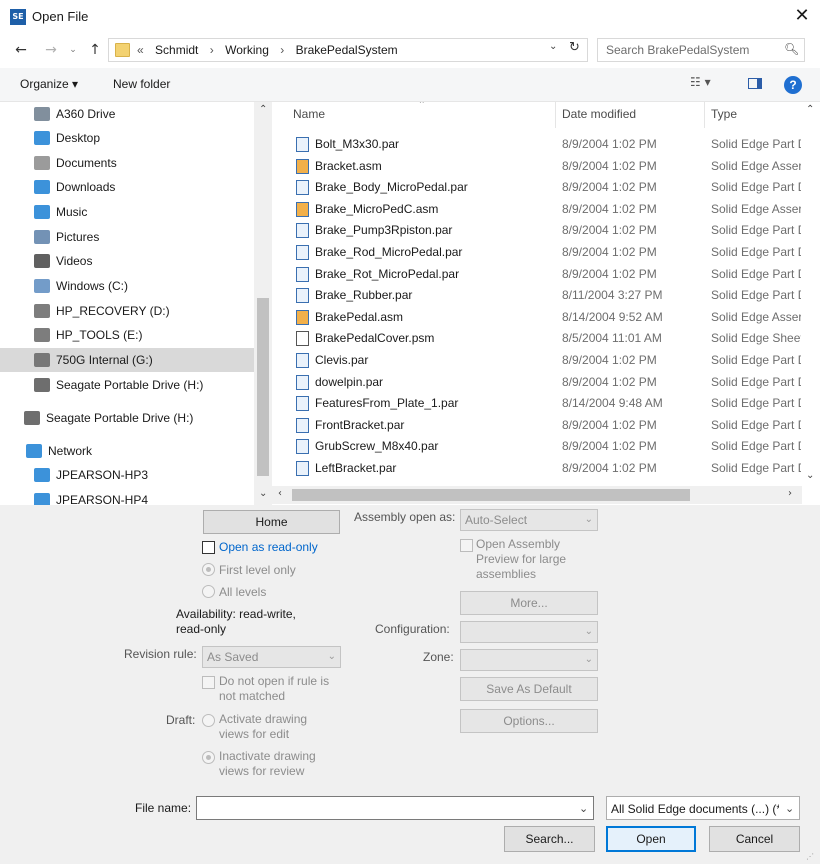 This screenshot has width=820, height=864. Describe the element at coordinates (73, 50) in the screenshot. I see `recent-dropdown-icon: ⌄` at that location.